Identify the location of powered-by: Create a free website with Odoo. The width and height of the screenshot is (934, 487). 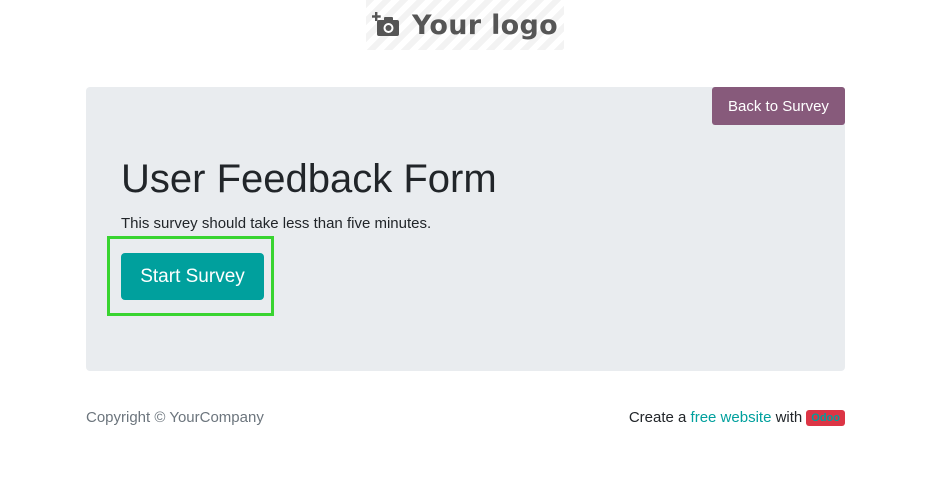
(737, 417).